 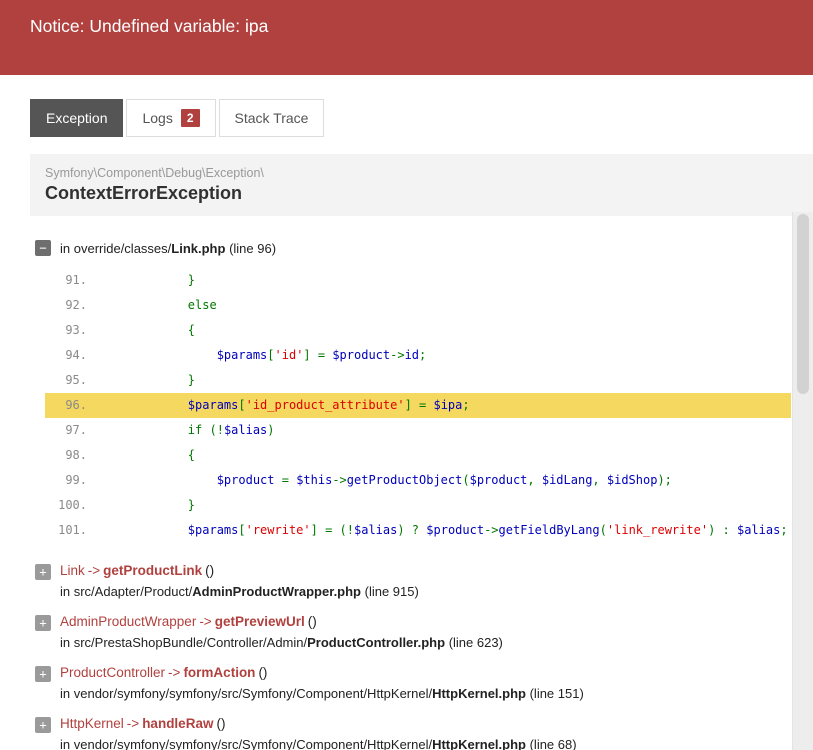 I want to click on source-path: in override/classes/, so click(x=116, y=248).